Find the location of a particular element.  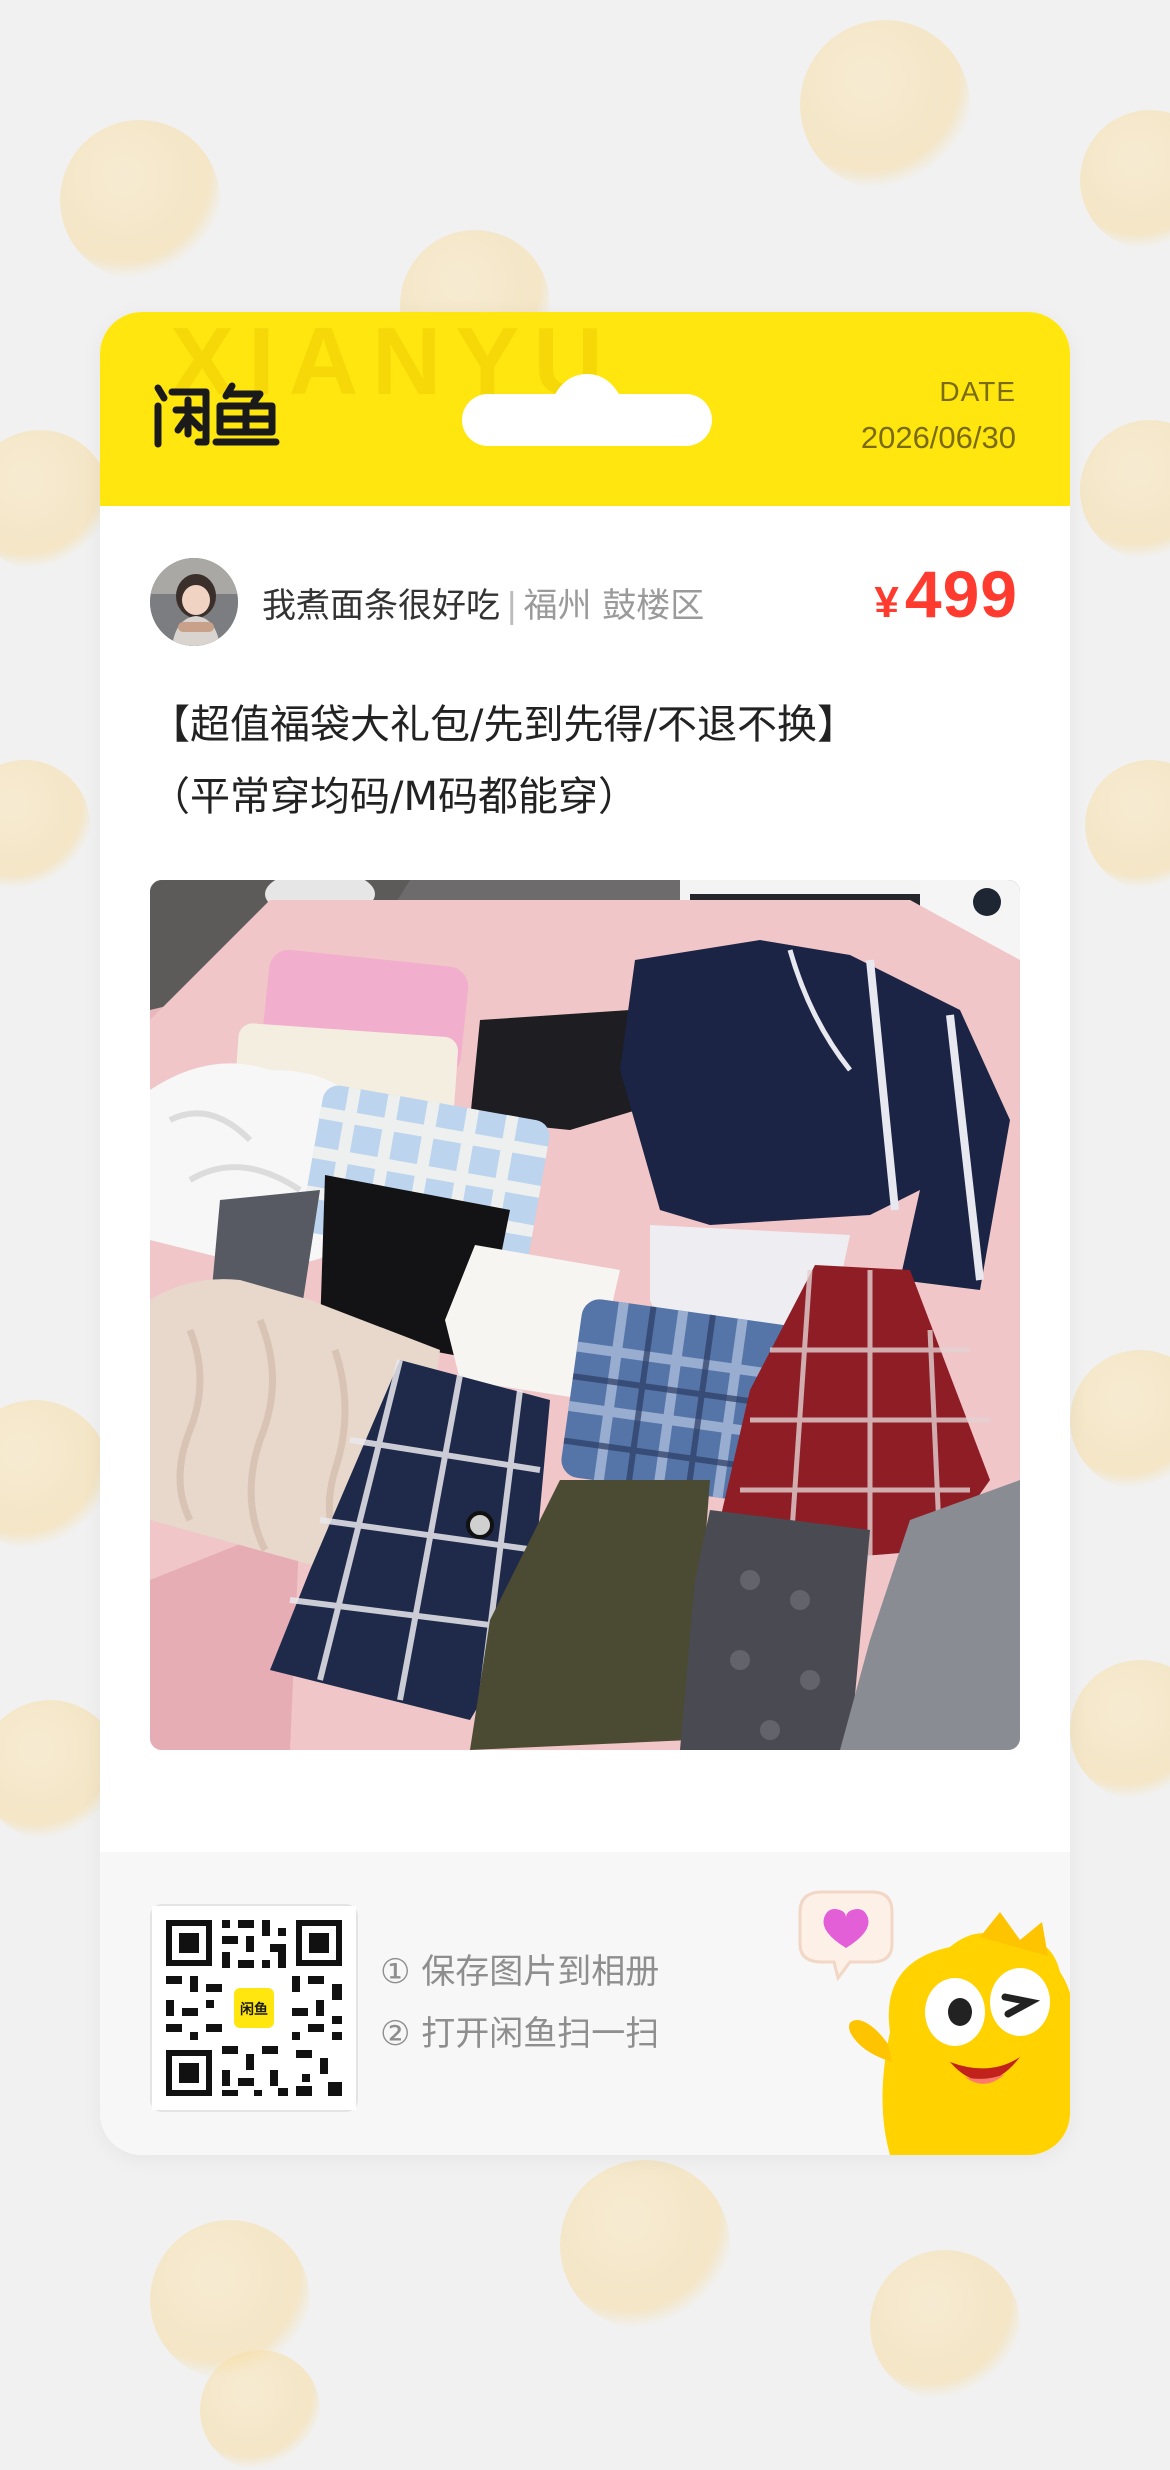

card-footer: 闲鱼 ① 保存图片到相册 ② 打开闲鱼扫一扫 is located at coordinates (585, 2003).